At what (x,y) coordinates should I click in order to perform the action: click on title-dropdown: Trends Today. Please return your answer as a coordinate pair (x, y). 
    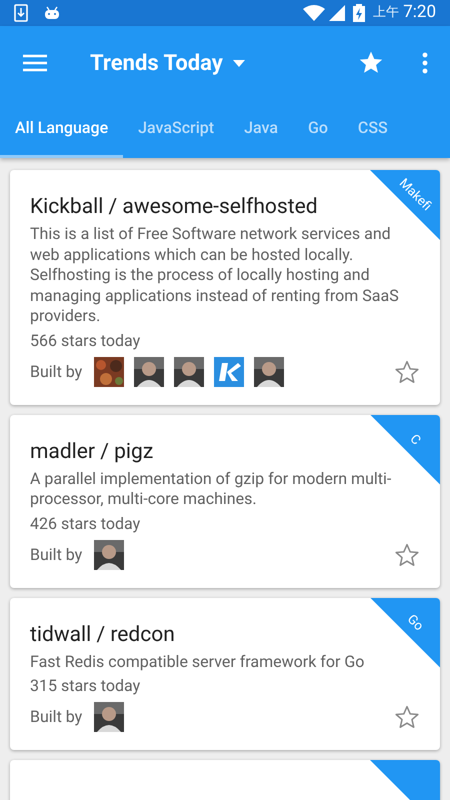
    Looking at the image, I should click on (167, 63).